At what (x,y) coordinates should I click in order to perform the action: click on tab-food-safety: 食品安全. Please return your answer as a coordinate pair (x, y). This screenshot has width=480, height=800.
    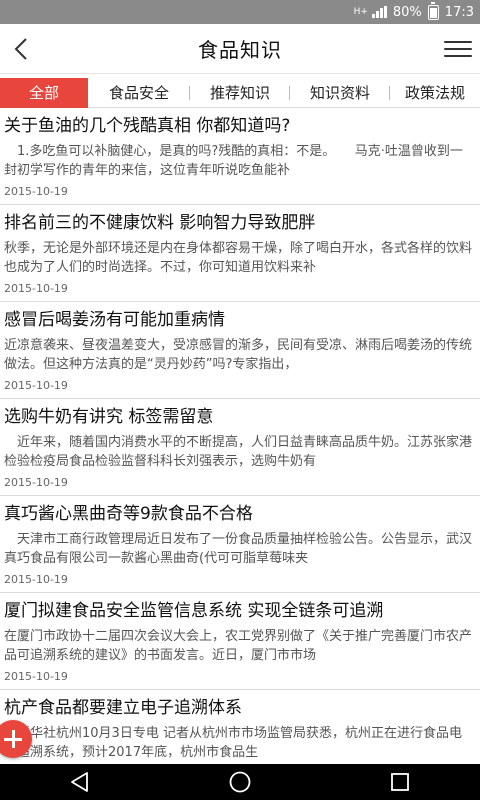
    Looking at the image, I should click on (139, 93).